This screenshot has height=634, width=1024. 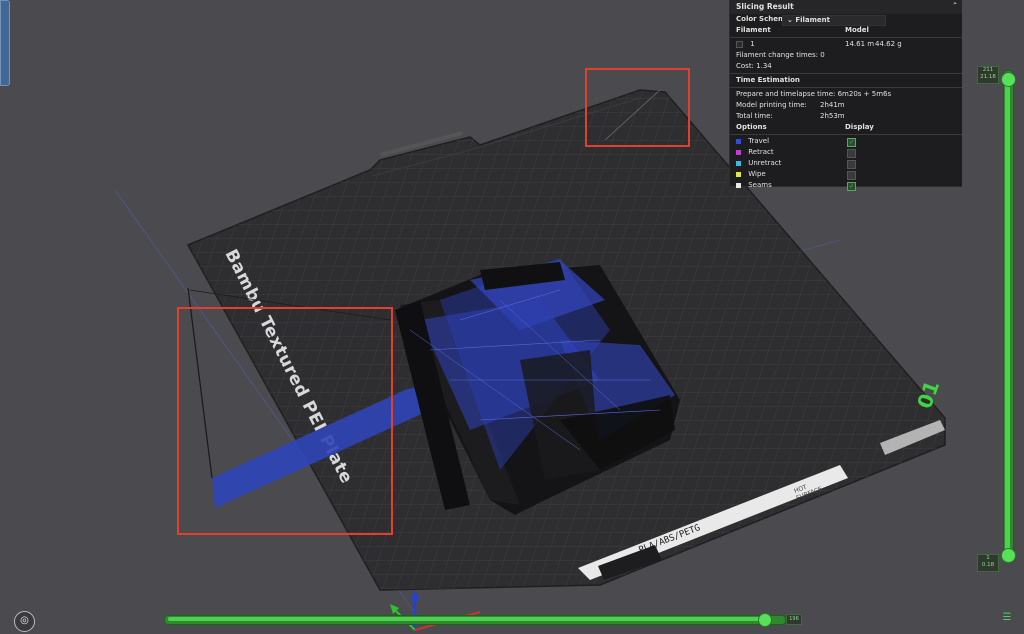 What do you see at coordinates (754, 116) in the screenshot?
I see `total-label: Total time:` at bounding box center [754, 116].